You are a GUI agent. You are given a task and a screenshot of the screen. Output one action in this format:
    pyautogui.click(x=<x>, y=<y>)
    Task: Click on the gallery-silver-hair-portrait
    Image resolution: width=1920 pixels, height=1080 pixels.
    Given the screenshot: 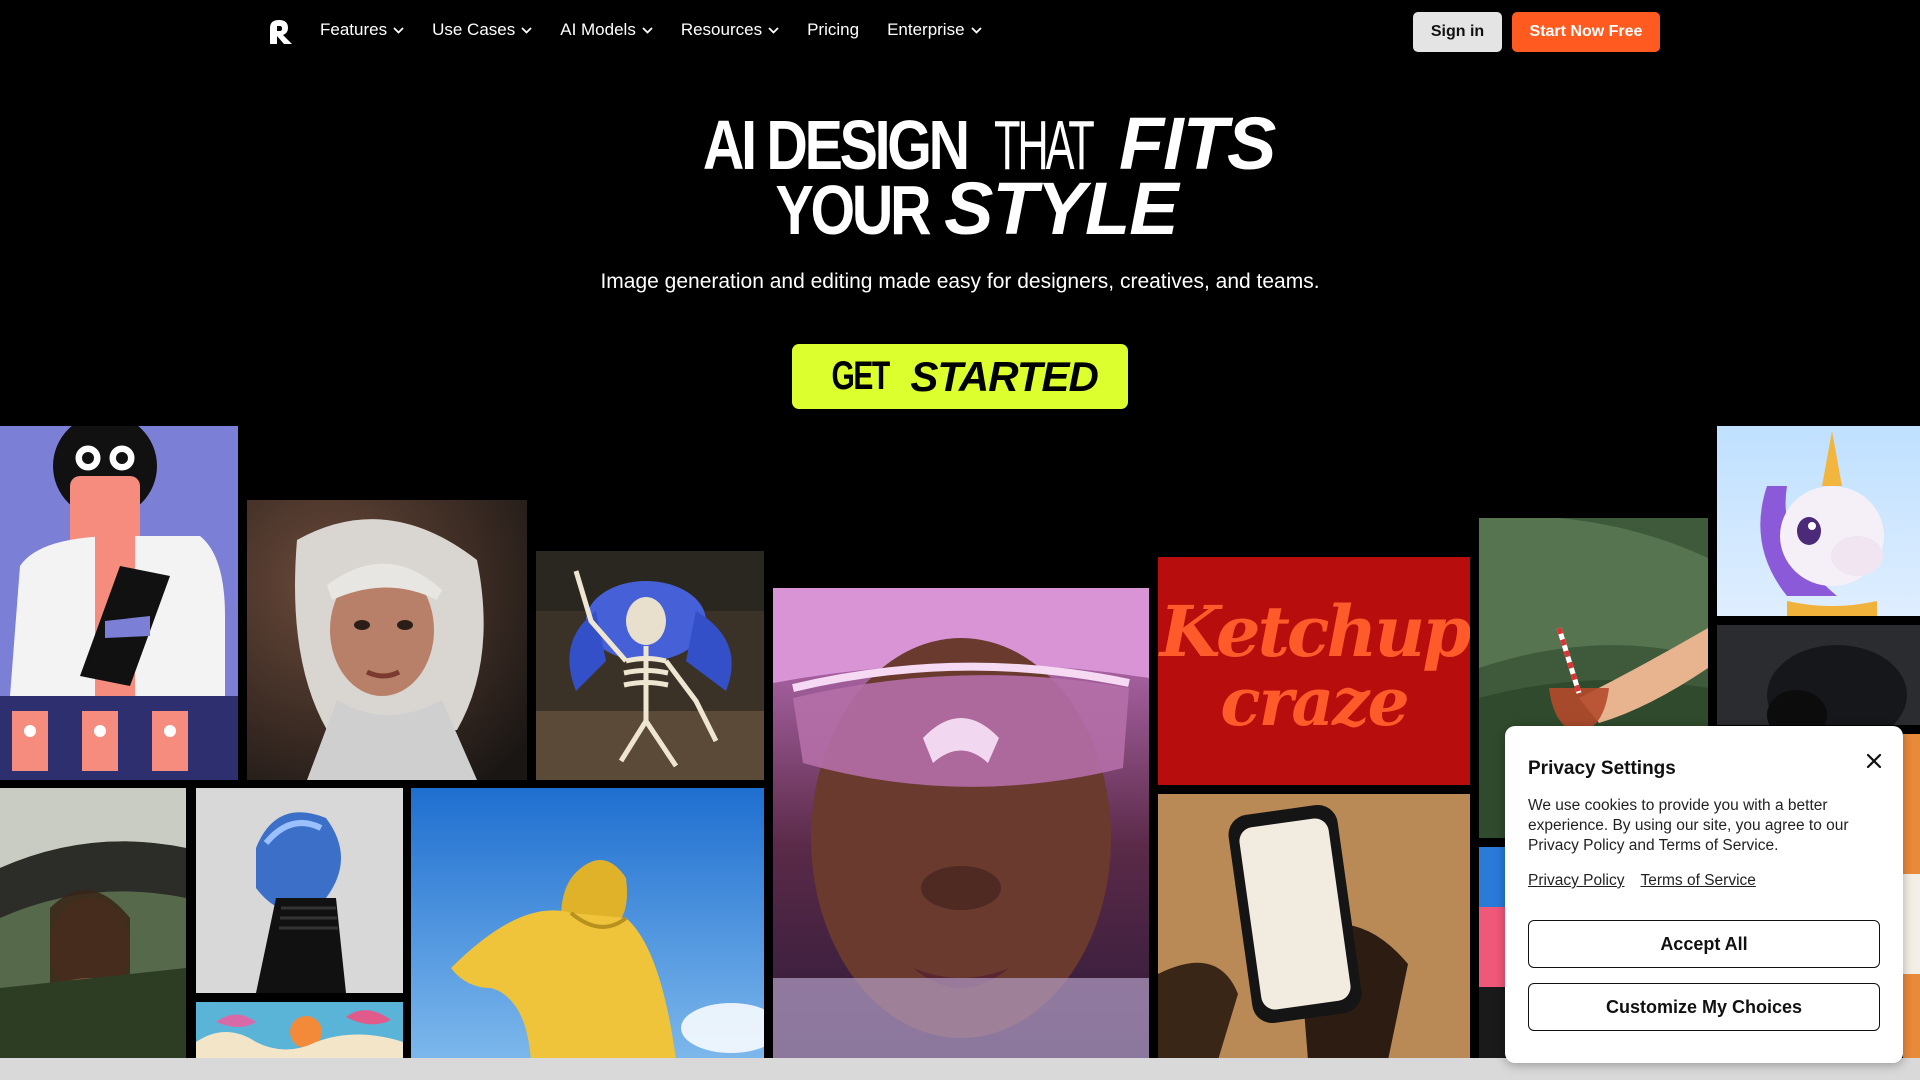 What is the action you would take?
    pyautogui.click(x=387, y=640)
    